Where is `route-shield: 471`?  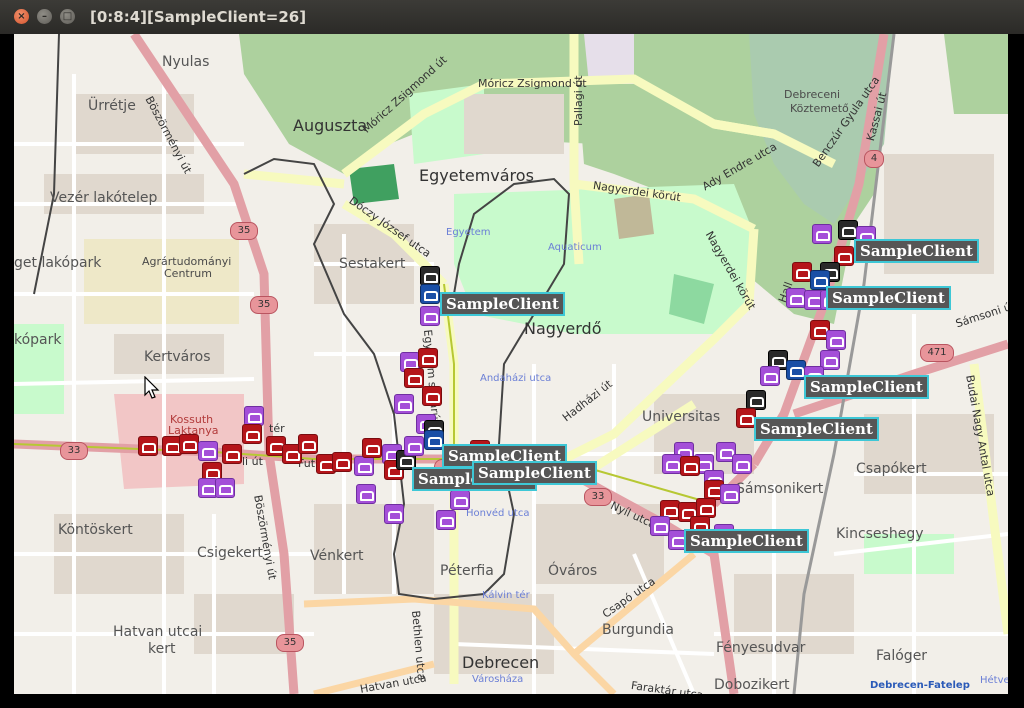 route-shield: 471 is located at coordinates (937, 353).